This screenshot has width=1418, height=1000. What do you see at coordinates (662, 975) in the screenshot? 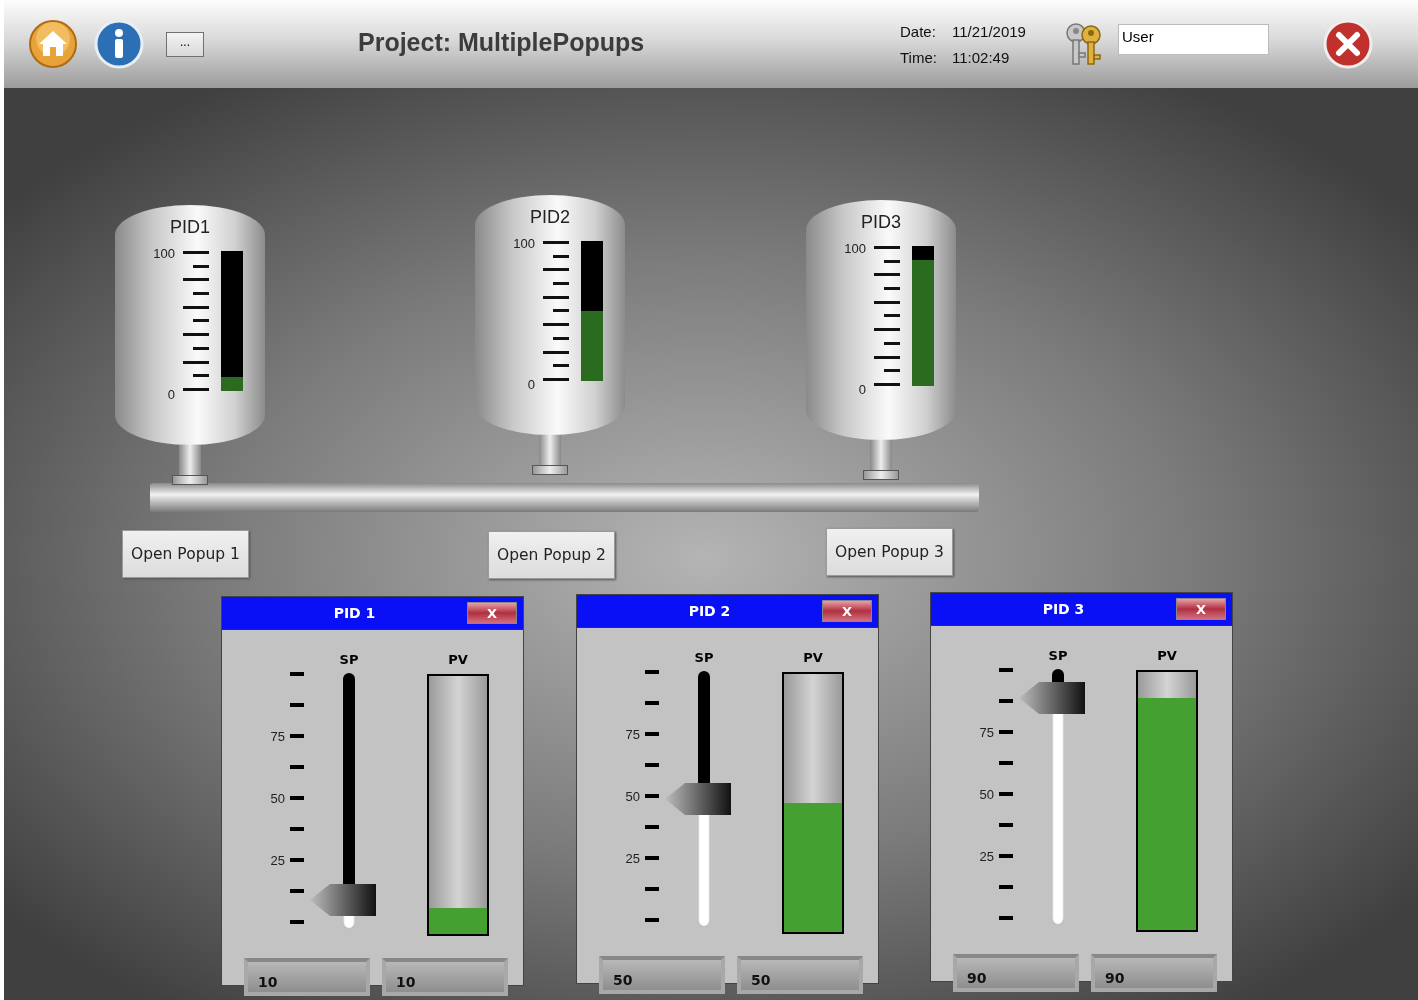
I see `sp-value-field: 50` at bounding box center [662, 975].